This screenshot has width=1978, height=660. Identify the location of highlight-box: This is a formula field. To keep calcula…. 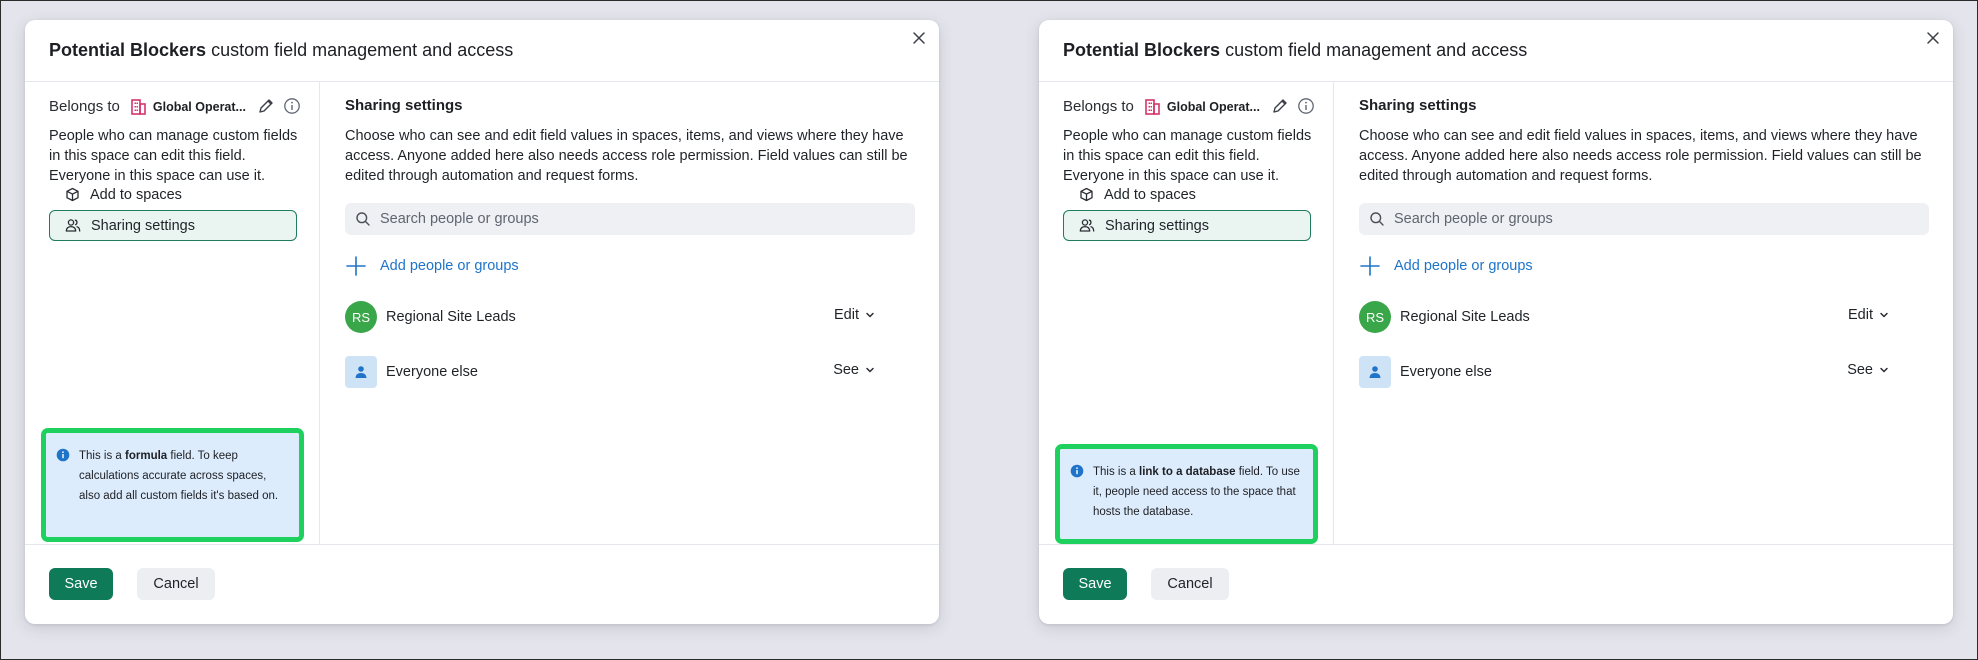
(172, 485).